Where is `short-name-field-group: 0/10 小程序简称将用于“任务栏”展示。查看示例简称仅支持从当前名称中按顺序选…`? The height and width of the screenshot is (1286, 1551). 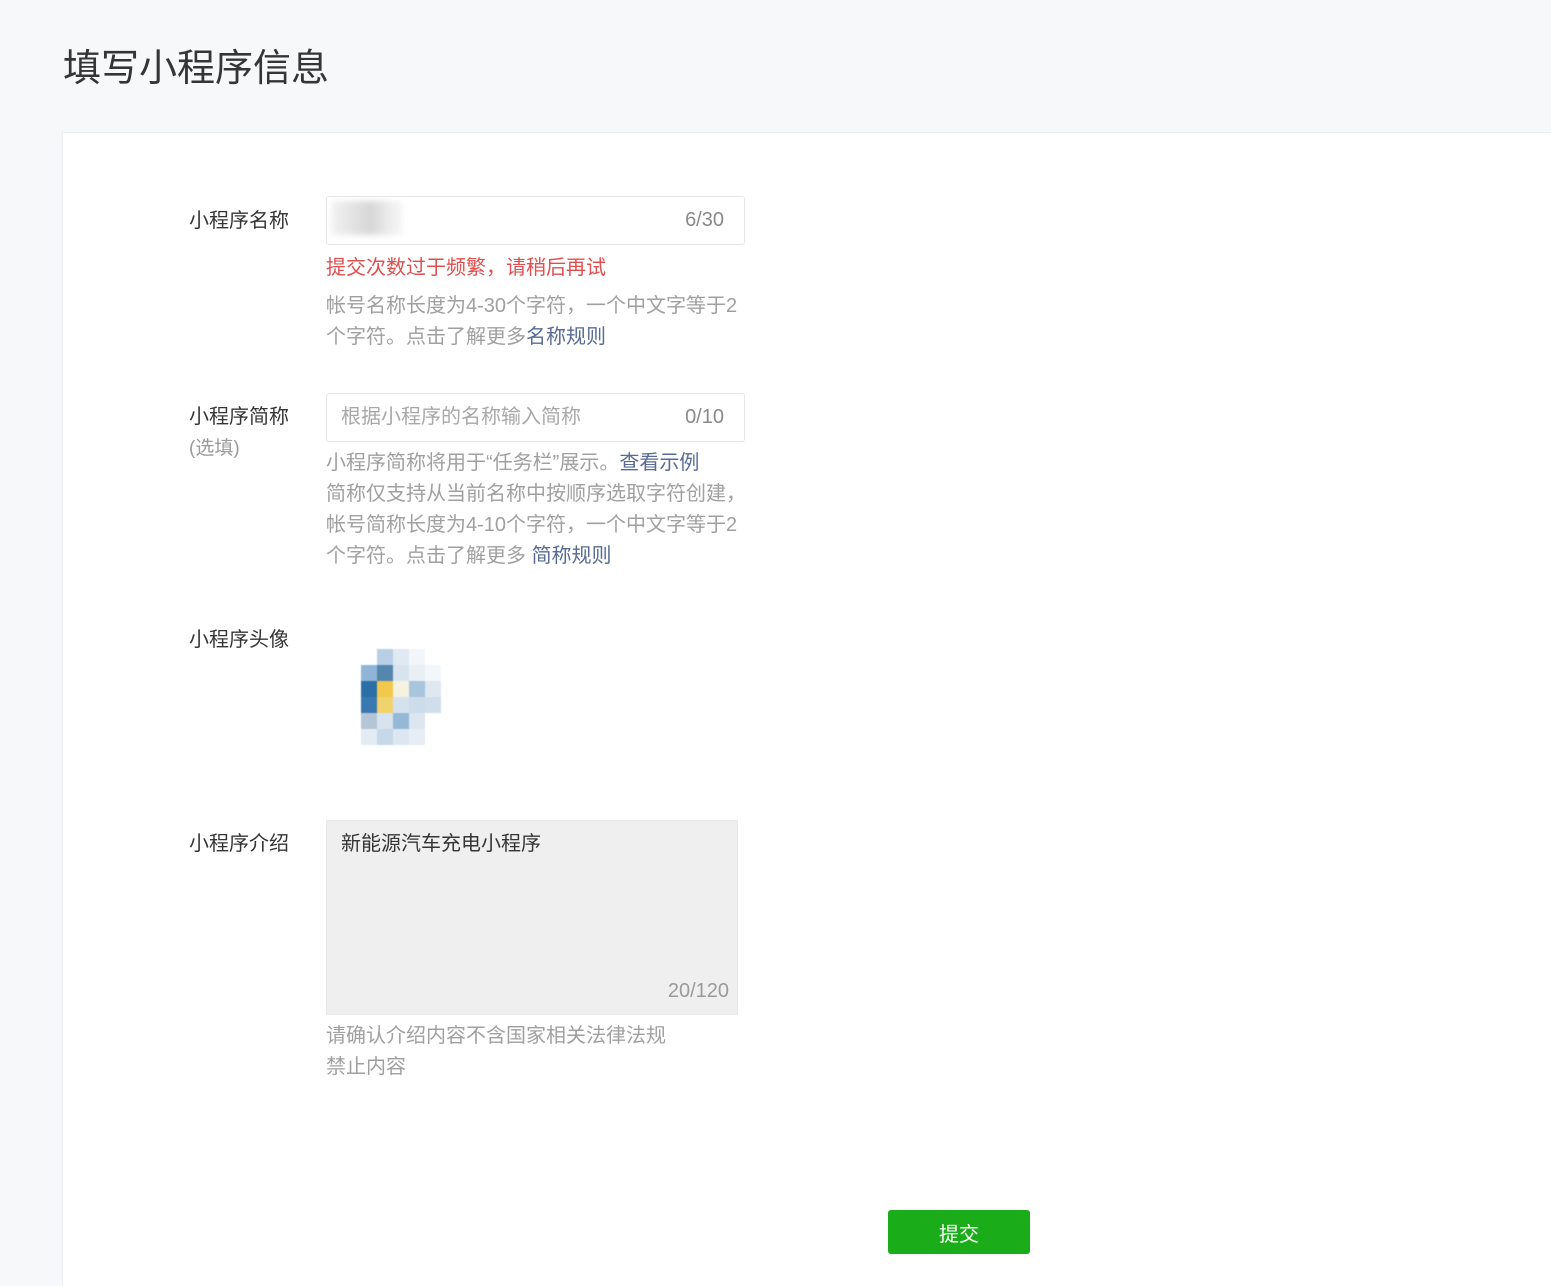 short-name-field-group: 0/10 小程序简称将用于“任务栏”展示。查看示例简称仅支持从当前名称中按顺序选… is located at coordinates (536, 482).